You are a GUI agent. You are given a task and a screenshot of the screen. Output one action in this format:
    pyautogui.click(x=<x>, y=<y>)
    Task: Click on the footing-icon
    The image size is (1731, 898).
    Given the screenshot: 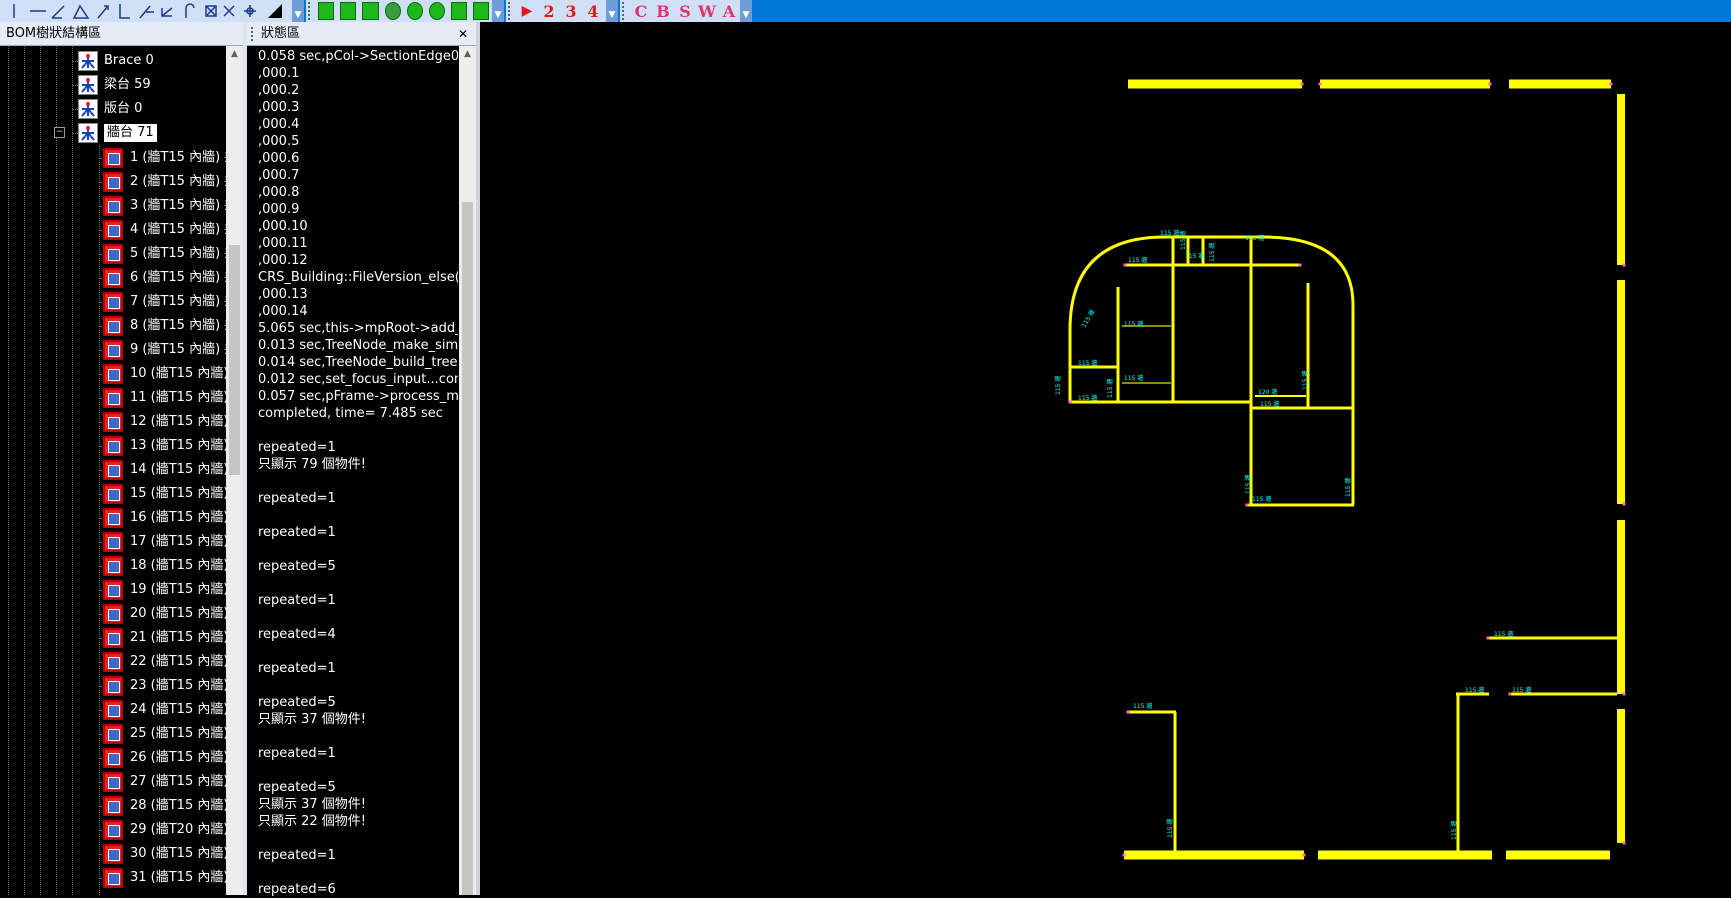 What is the action you would take?
    pyautogui.click(x=124, y=11)
    